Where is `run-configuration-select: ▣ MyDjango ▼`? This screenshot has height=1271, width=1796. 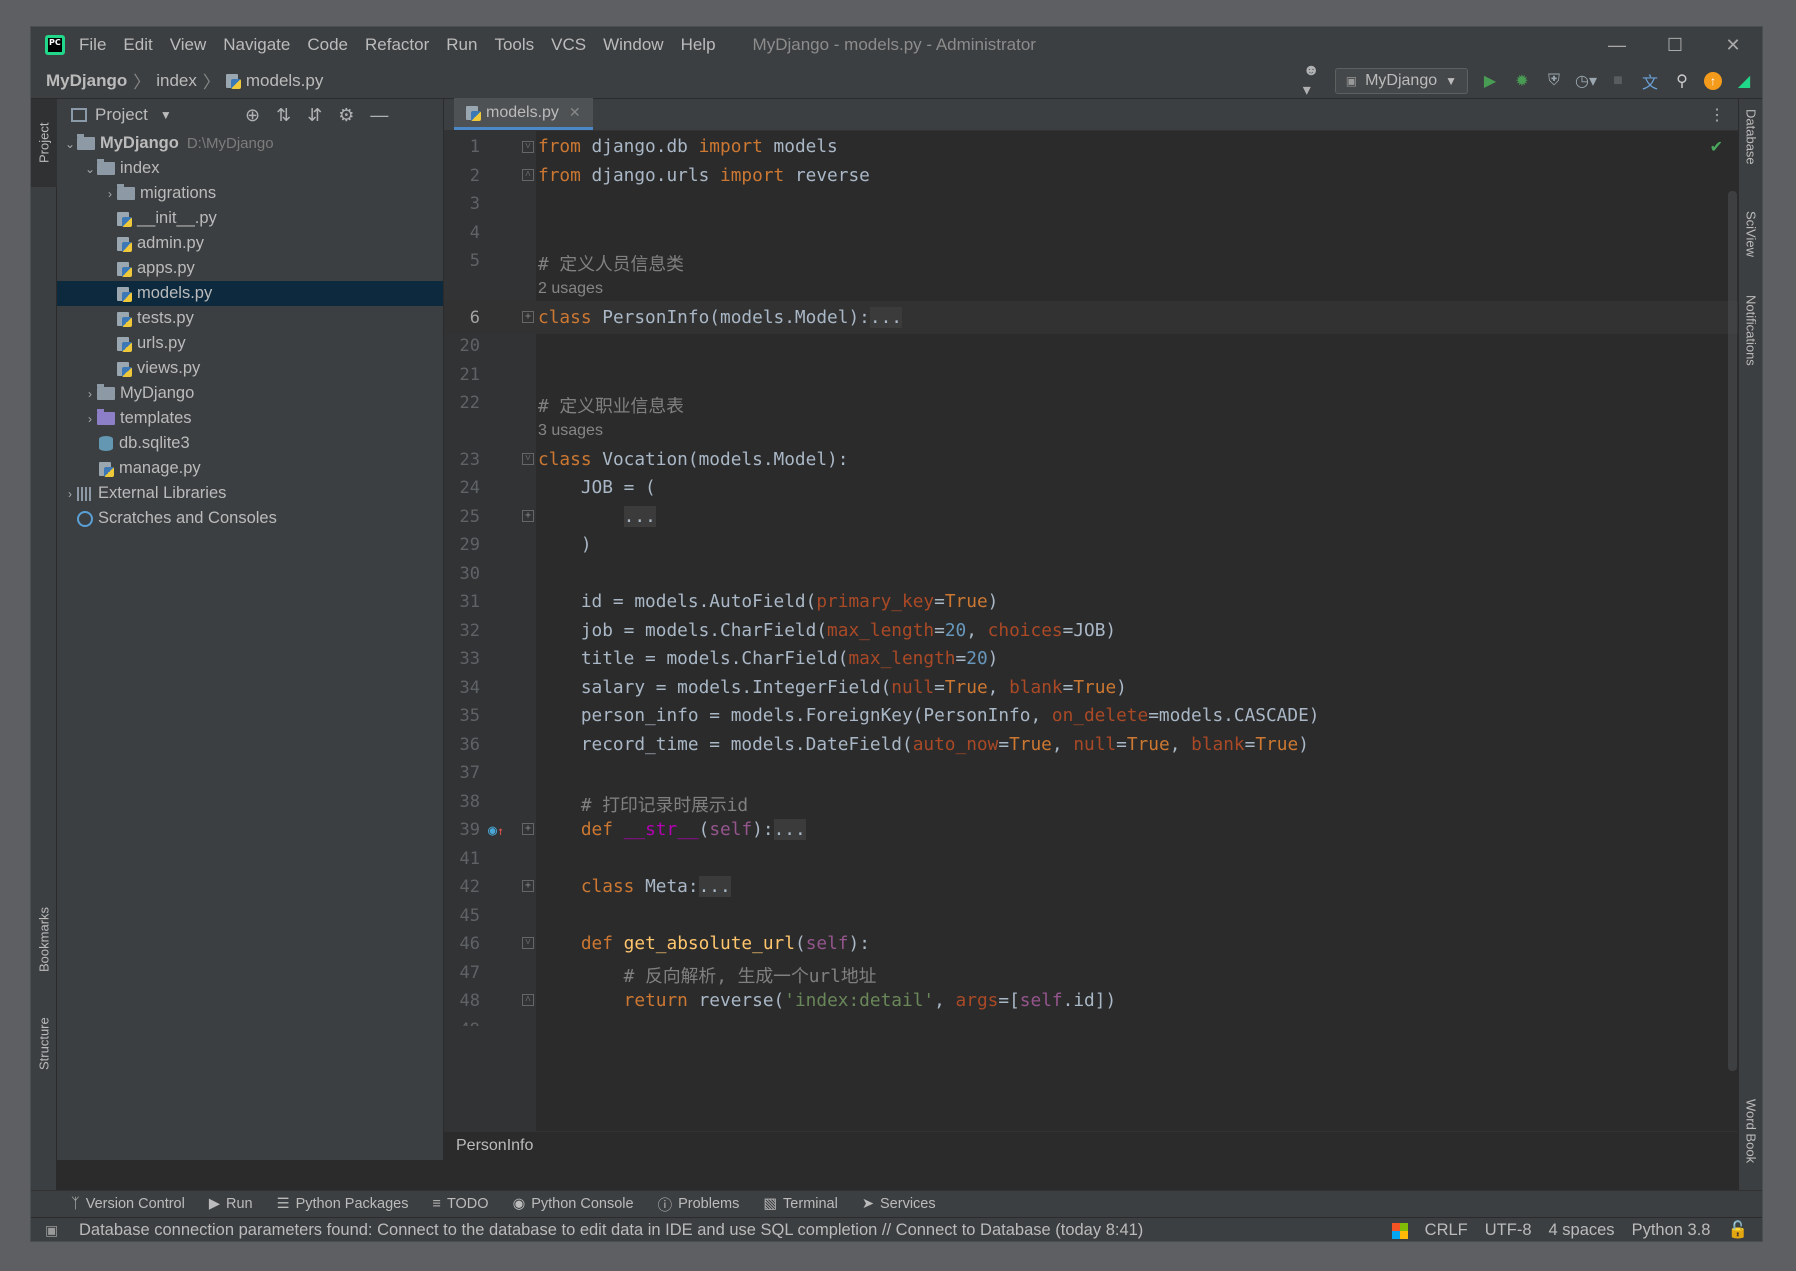 run-configuration-select: ▣ MyDjango ▼ is located at coordinates (1401, 81).